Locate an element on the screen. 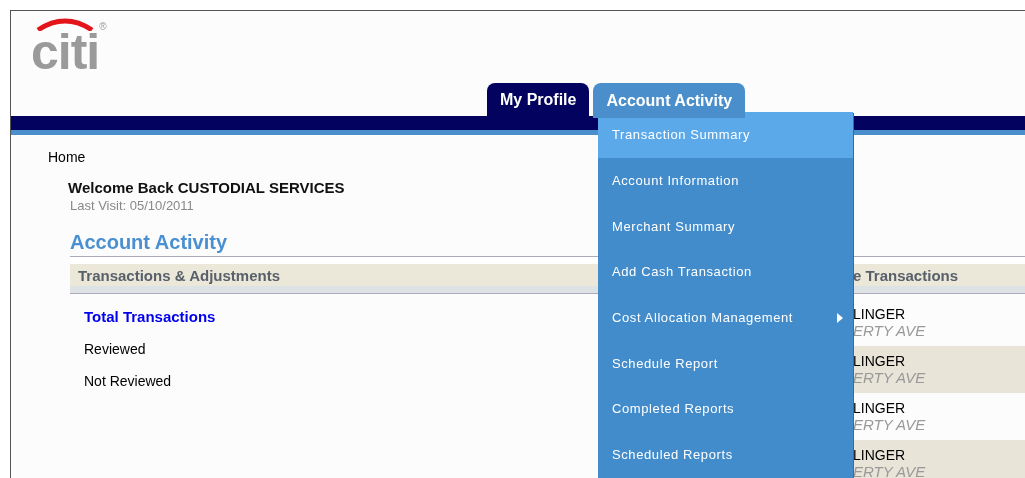  logo: citi is located at coordinates (65, 52).